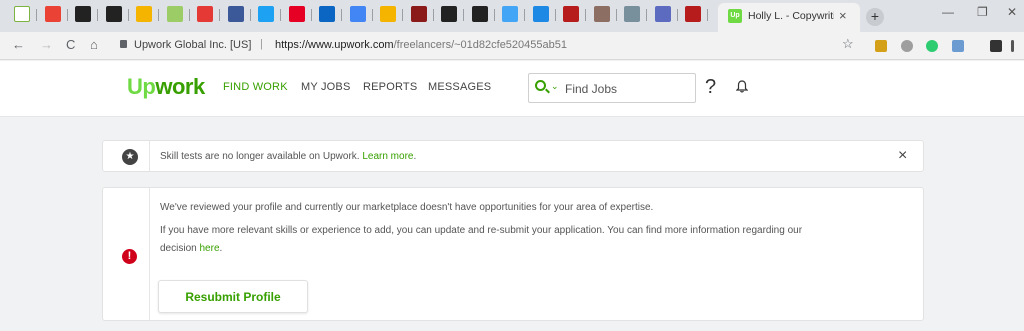 Image resolution: width=1024 pixels, height=331 pixels. Describe the element at coordinates (480, 45) in the screenshot. I see `url-path: /freelancers/~01d82cfe520455ab51` at that location.